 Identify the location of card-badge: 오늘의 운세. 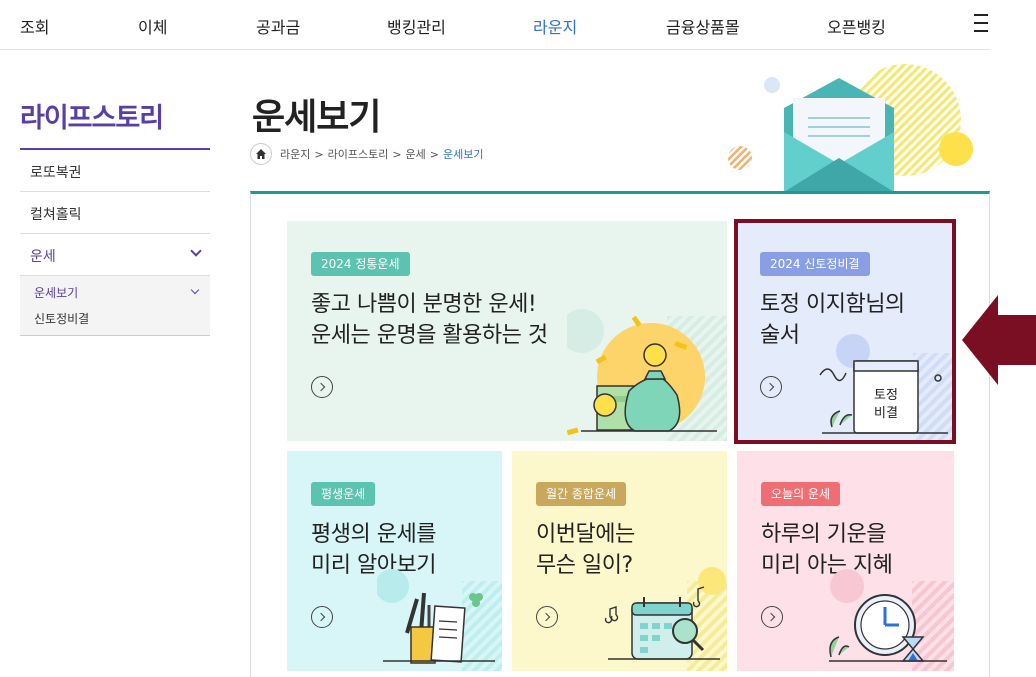
(801, 494).